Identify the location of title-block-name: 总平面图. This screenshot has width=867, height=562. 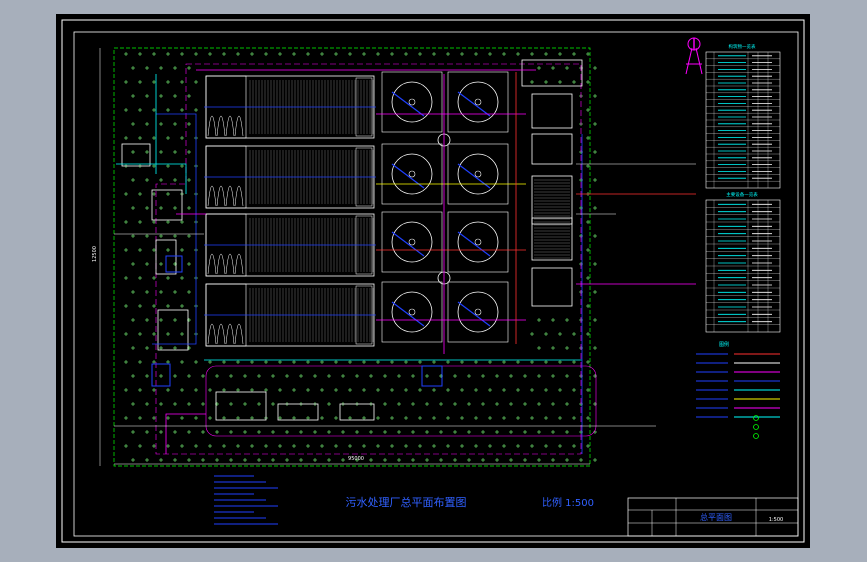
(716, 517).